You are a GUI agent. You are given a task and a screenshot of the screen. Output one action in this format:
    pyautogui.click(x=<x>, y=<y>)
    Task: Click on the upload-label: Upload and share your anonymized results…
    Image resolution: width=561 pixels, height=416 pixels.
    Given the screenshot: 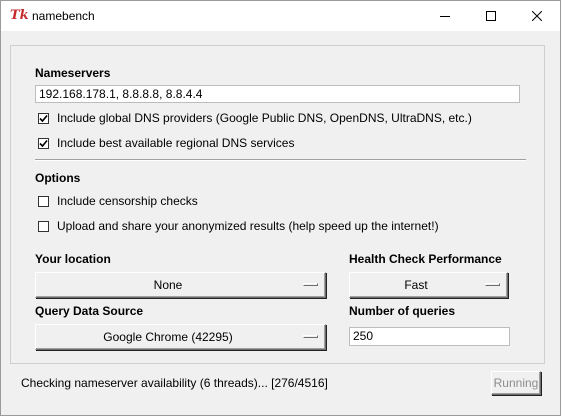 What is the action you would take?
    pyautogui.click(x=248, y=226)
    